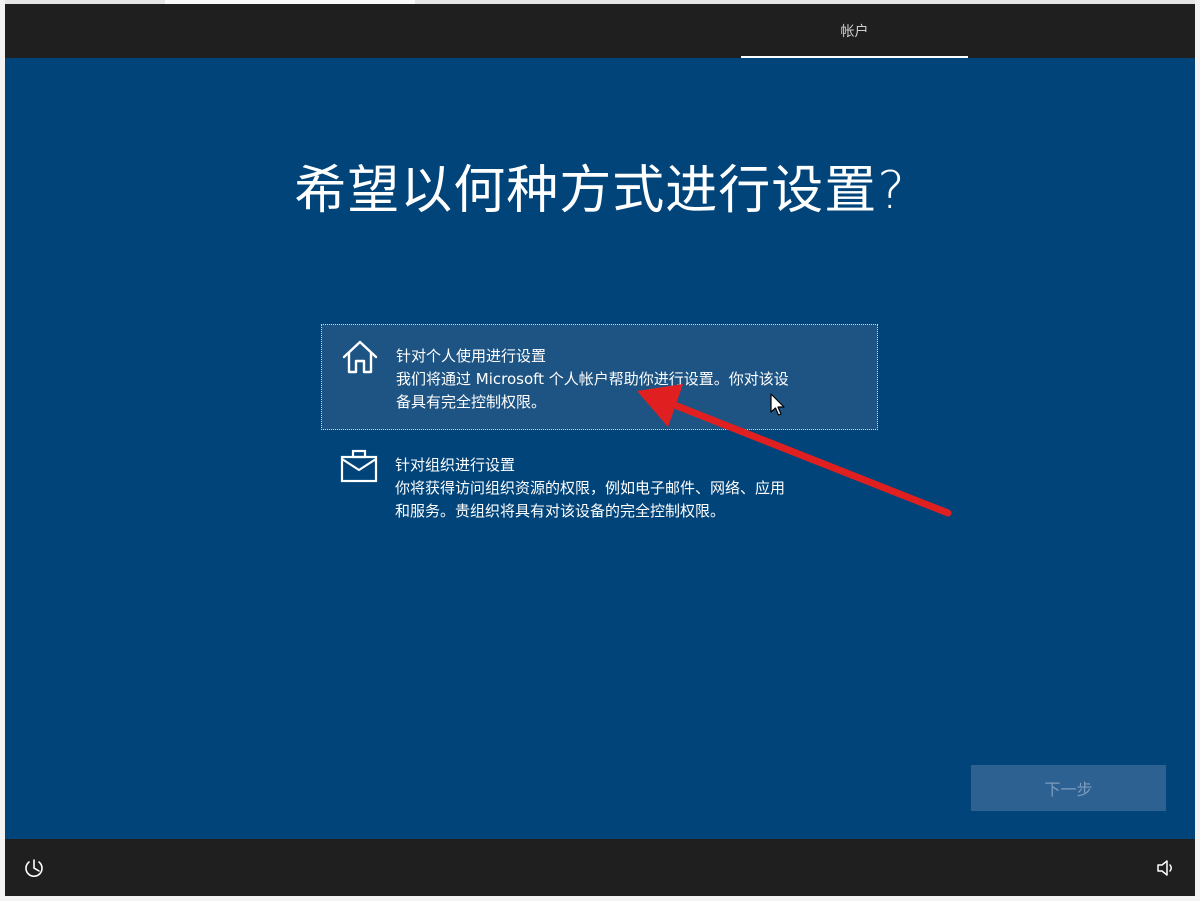 Image resolution: width=1200 pixels, height=901 pixels. What do you see at coordinates (777, 404) in the screenshot?
I see `mouse-cursor-icon` at bounding box center [777, 404].